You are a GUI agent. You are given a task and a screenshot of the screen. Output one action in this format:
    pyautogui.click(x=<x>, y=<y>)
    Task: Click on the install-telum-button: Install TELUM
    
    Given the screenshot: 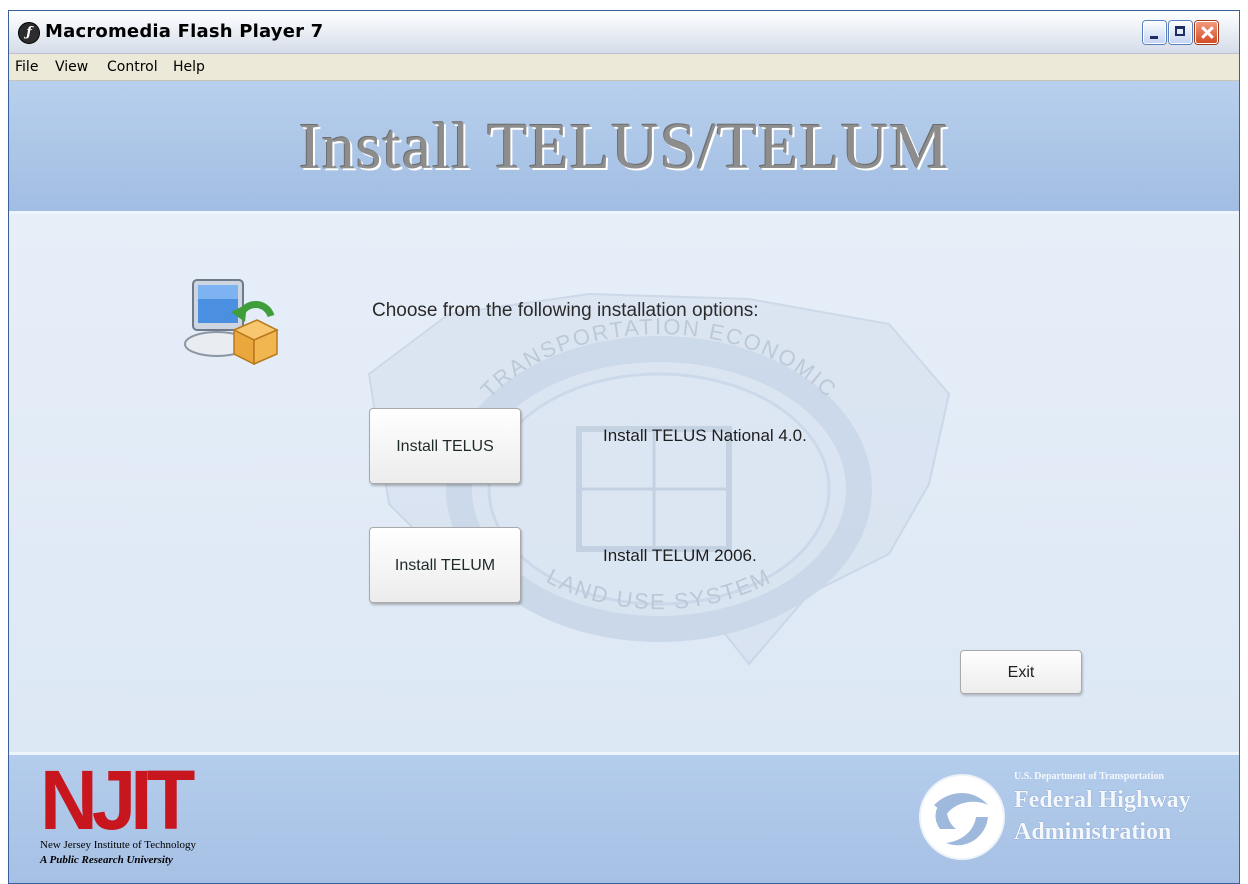 What is the action you would take?
    pyautogui.click(x=445, y=565)
    